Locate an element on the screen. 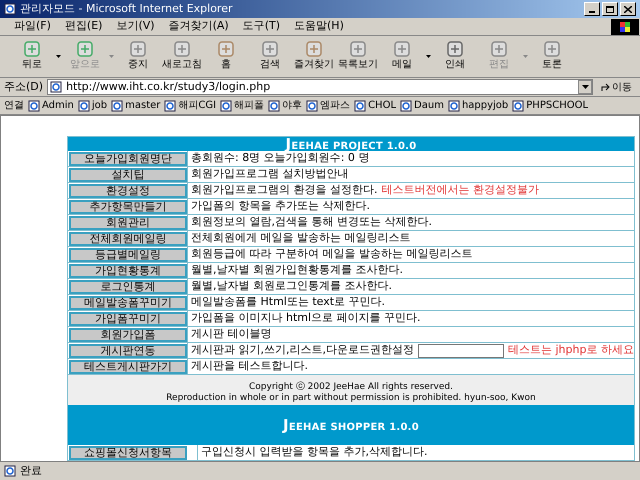 The height and width of the screenshot is (480, 640). toolbar-button: 홈 is located at coordinates (226, 56).